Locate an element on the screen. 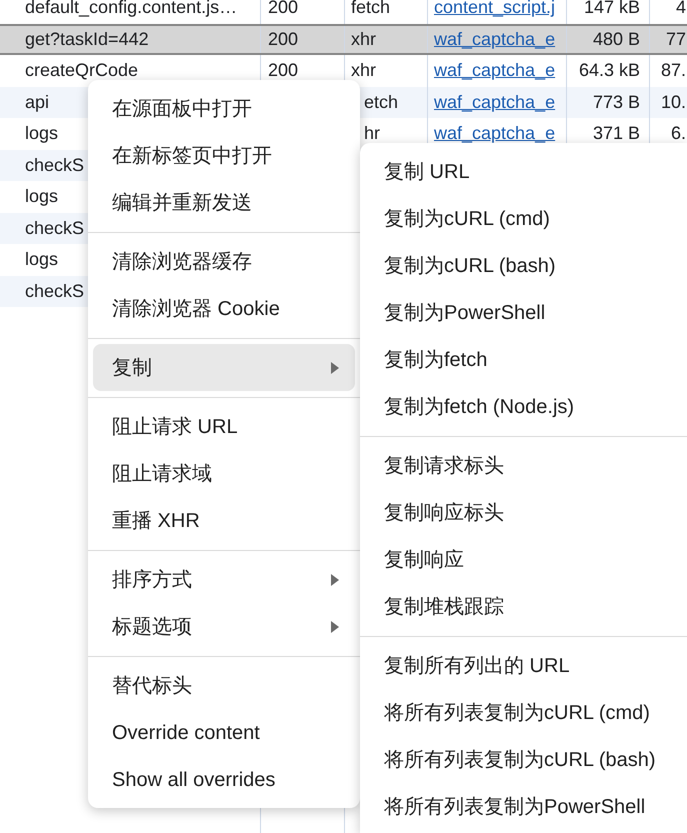 This screenshot has height=833, width=687. request-time: 87. is located at coordinates (673, 70).